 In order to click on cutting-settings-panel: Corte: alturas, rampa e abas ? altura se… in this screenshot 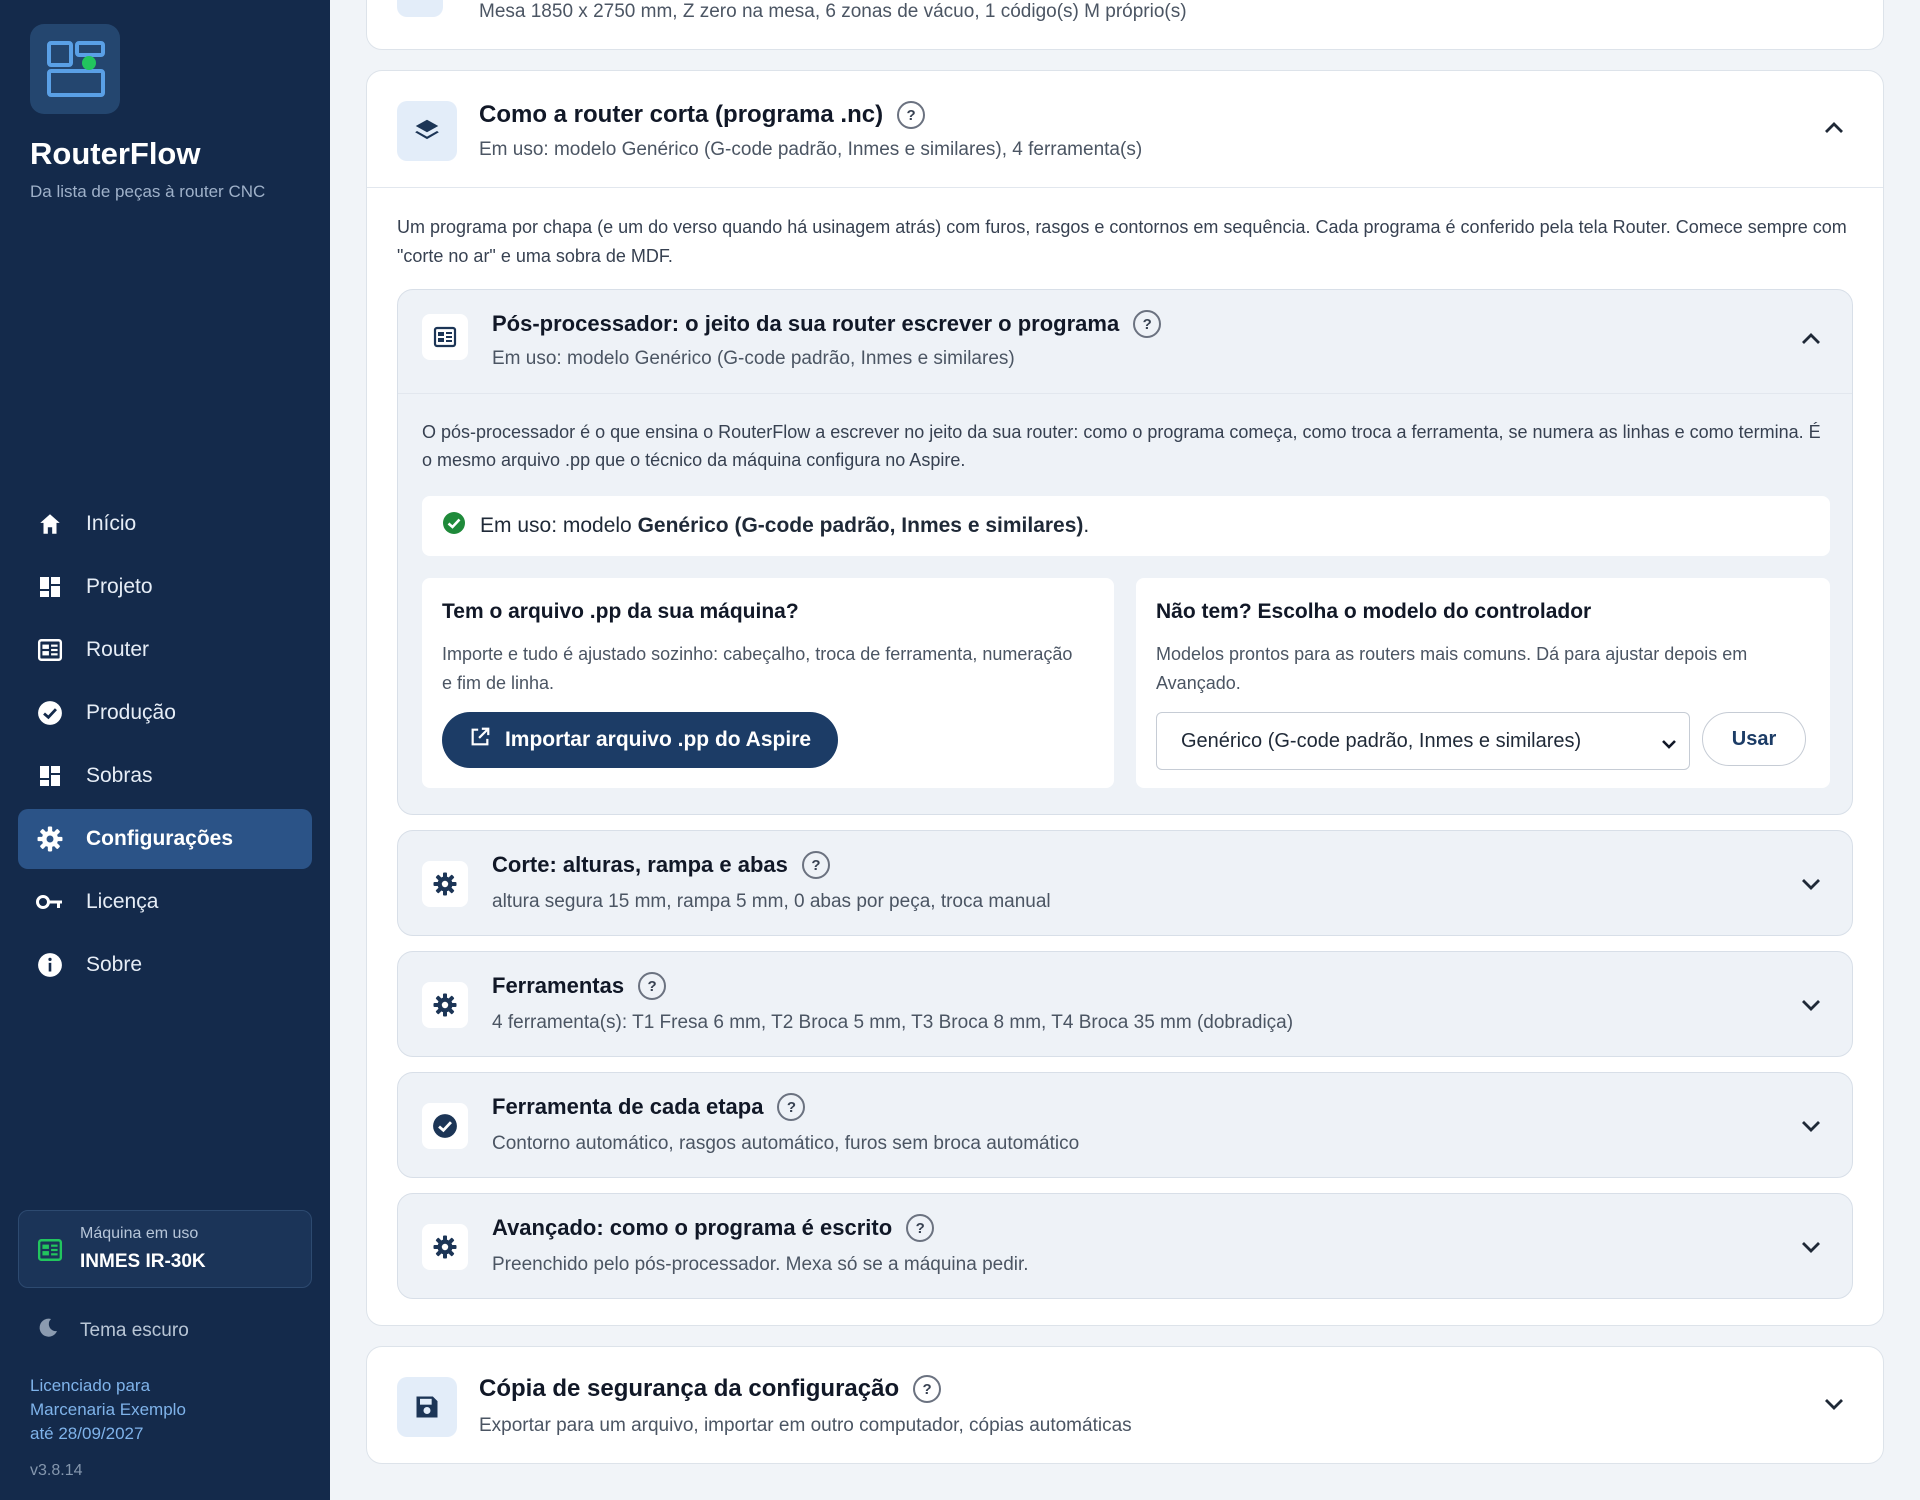, I will do `click(1125, 883)`.